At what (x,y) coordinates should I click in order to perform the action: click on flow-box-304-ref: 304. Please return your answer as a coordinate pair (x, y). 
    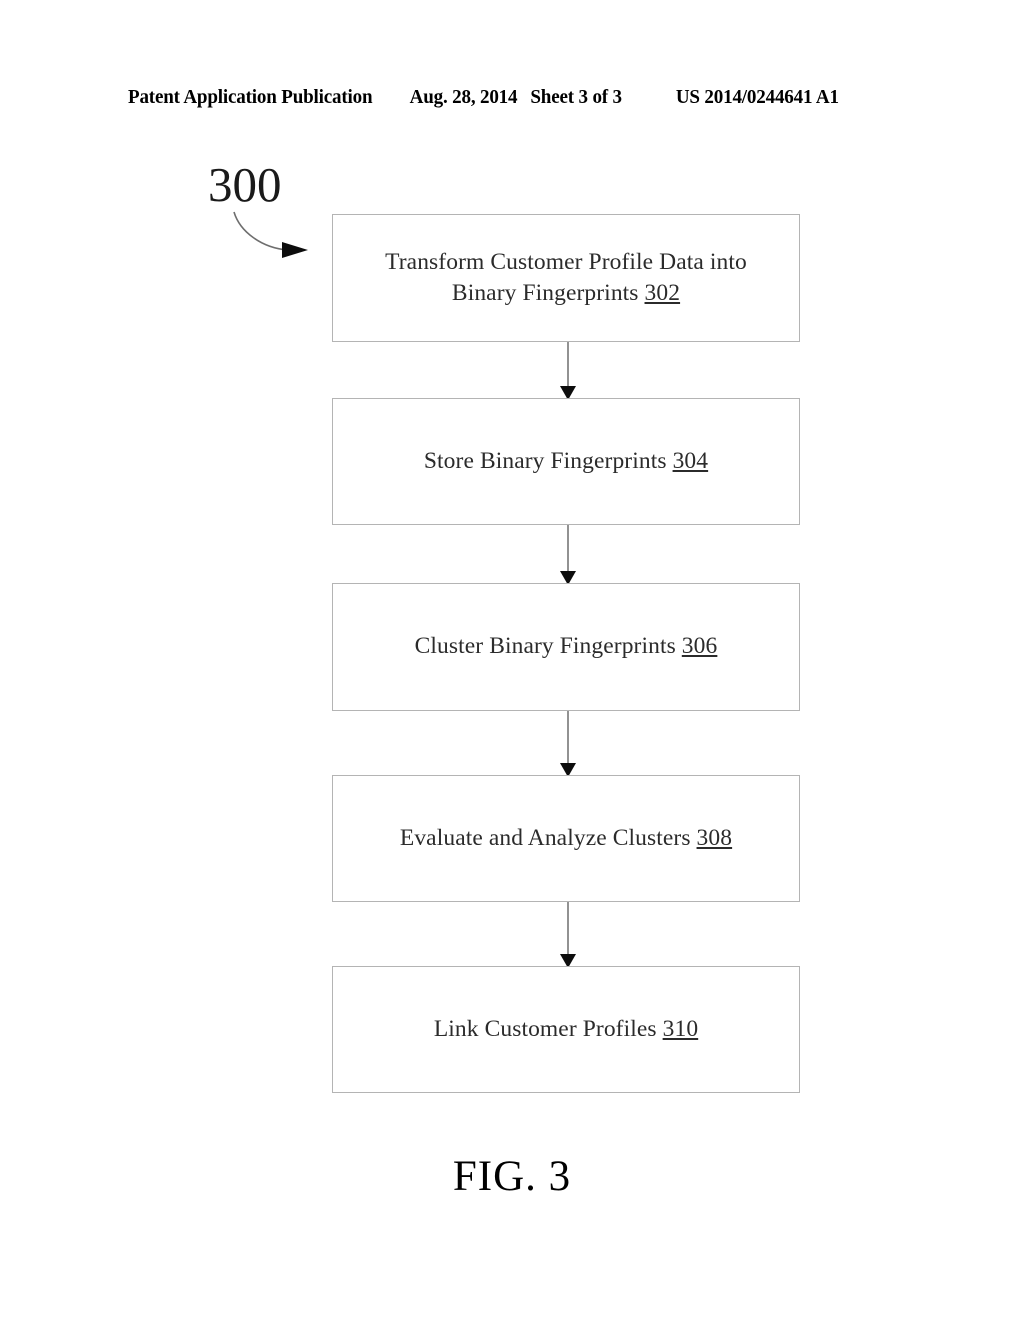
    Looking at the image, I should click on (690, 460).